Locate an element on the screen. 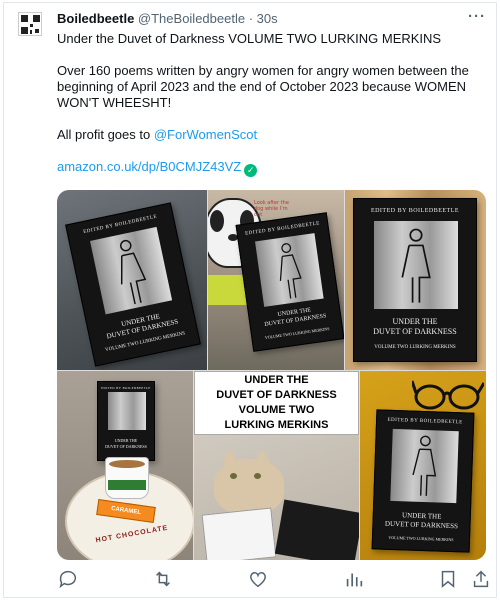  amazon-link: amazon.co.uk/dp/B0CMJZ43VZ is located at coordinates (149, 166).